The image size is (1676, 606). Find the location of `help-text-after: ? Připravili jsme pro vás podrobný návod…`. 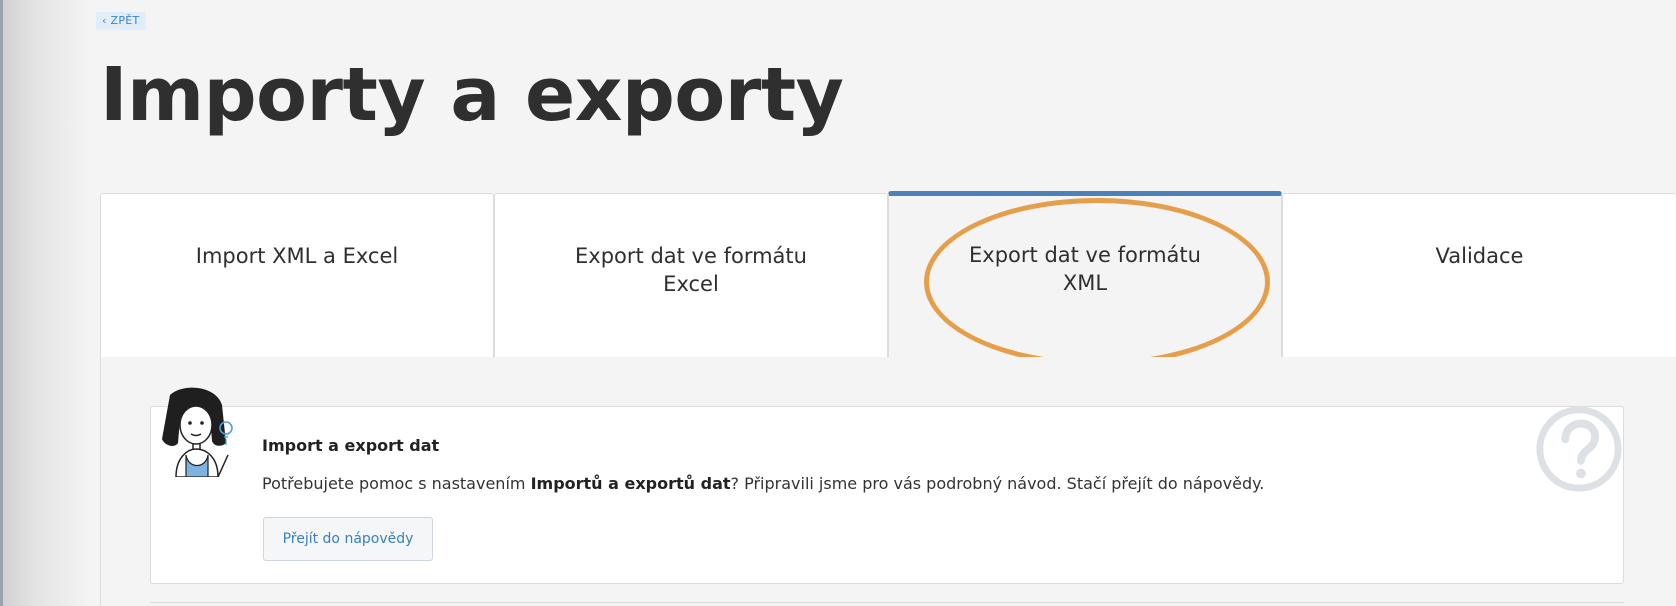

help-text-after: ? Připravili jsme pro vás podrobný návod… is located at coordinates (997, 483).